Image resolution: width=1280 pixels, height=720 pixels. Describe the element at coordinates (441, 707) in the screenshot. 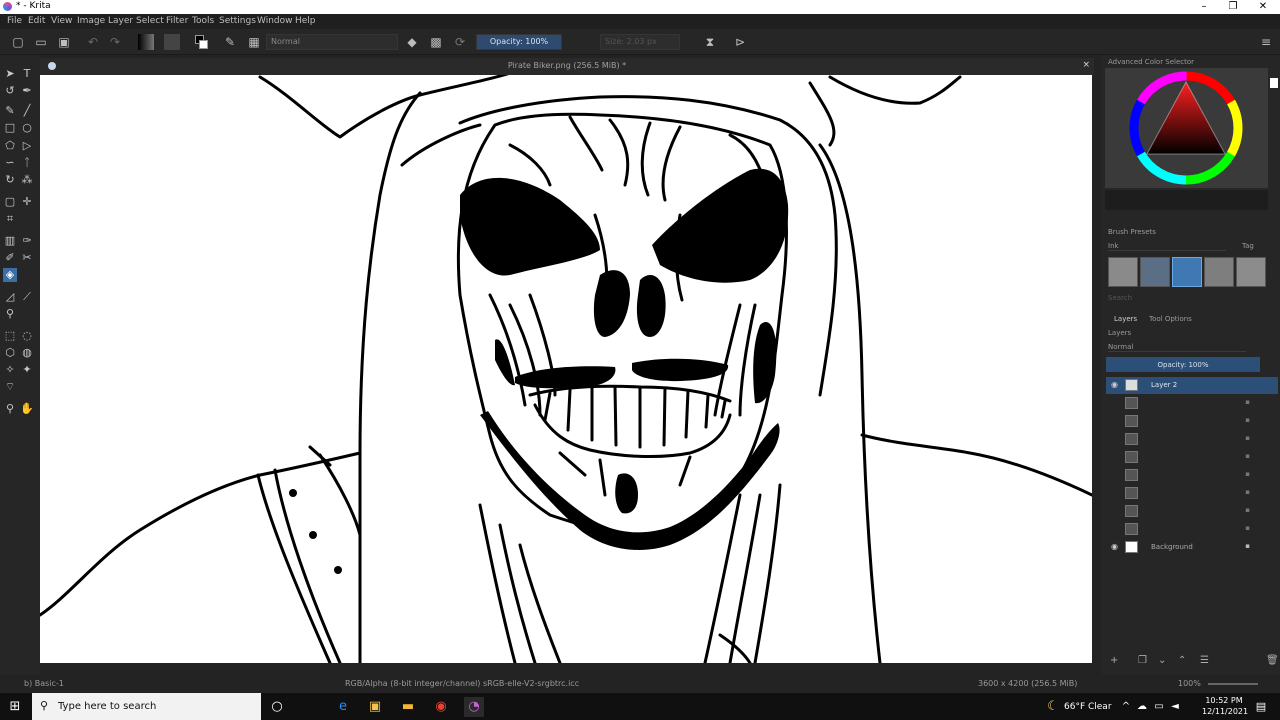

I see `chrome-icon: ◉` at that location.